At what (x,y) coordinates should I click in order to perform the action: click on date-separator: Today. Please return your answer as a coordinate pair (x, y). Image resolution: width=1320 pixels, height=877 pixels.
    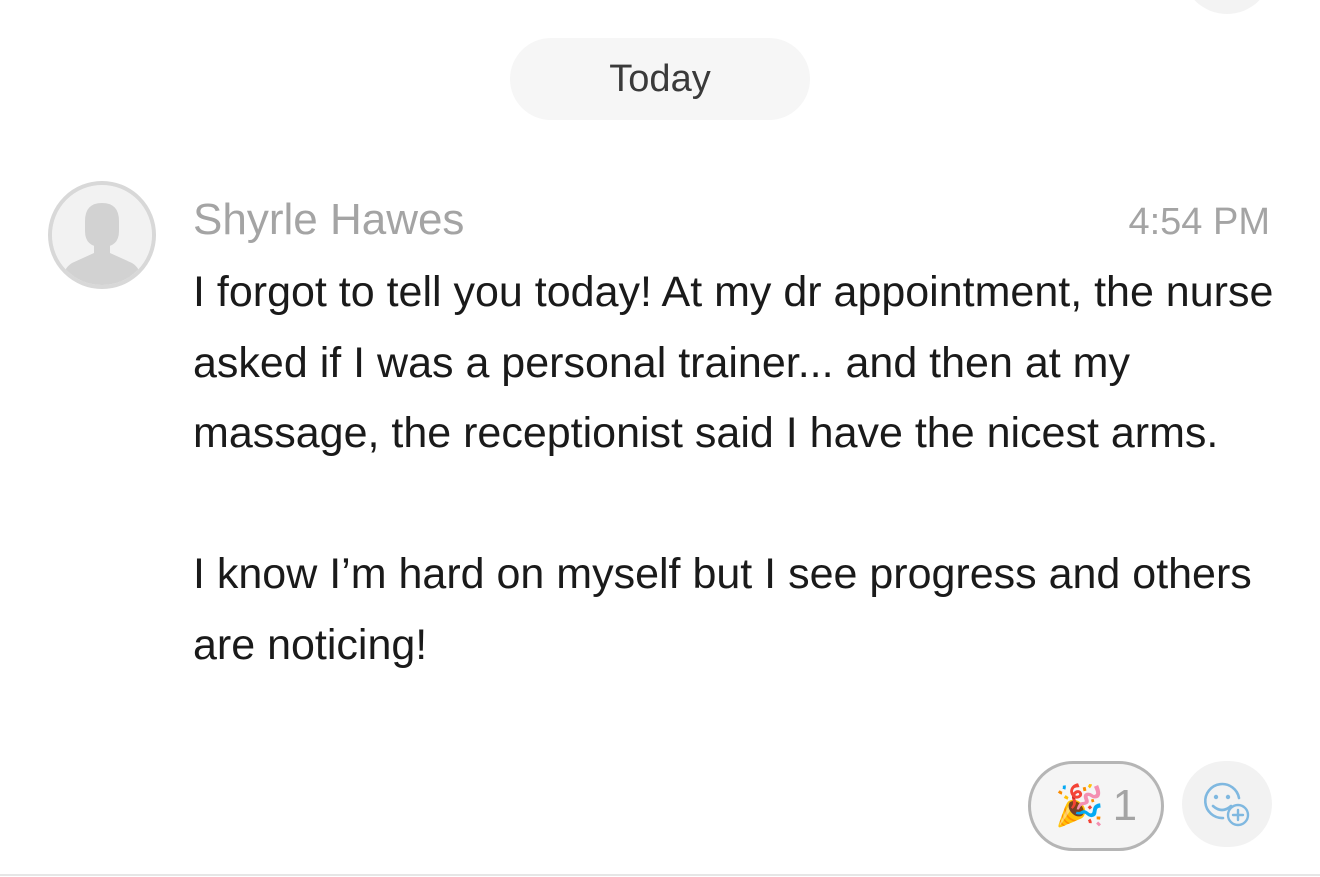
    Looking at the image, I should click on (660, 79).